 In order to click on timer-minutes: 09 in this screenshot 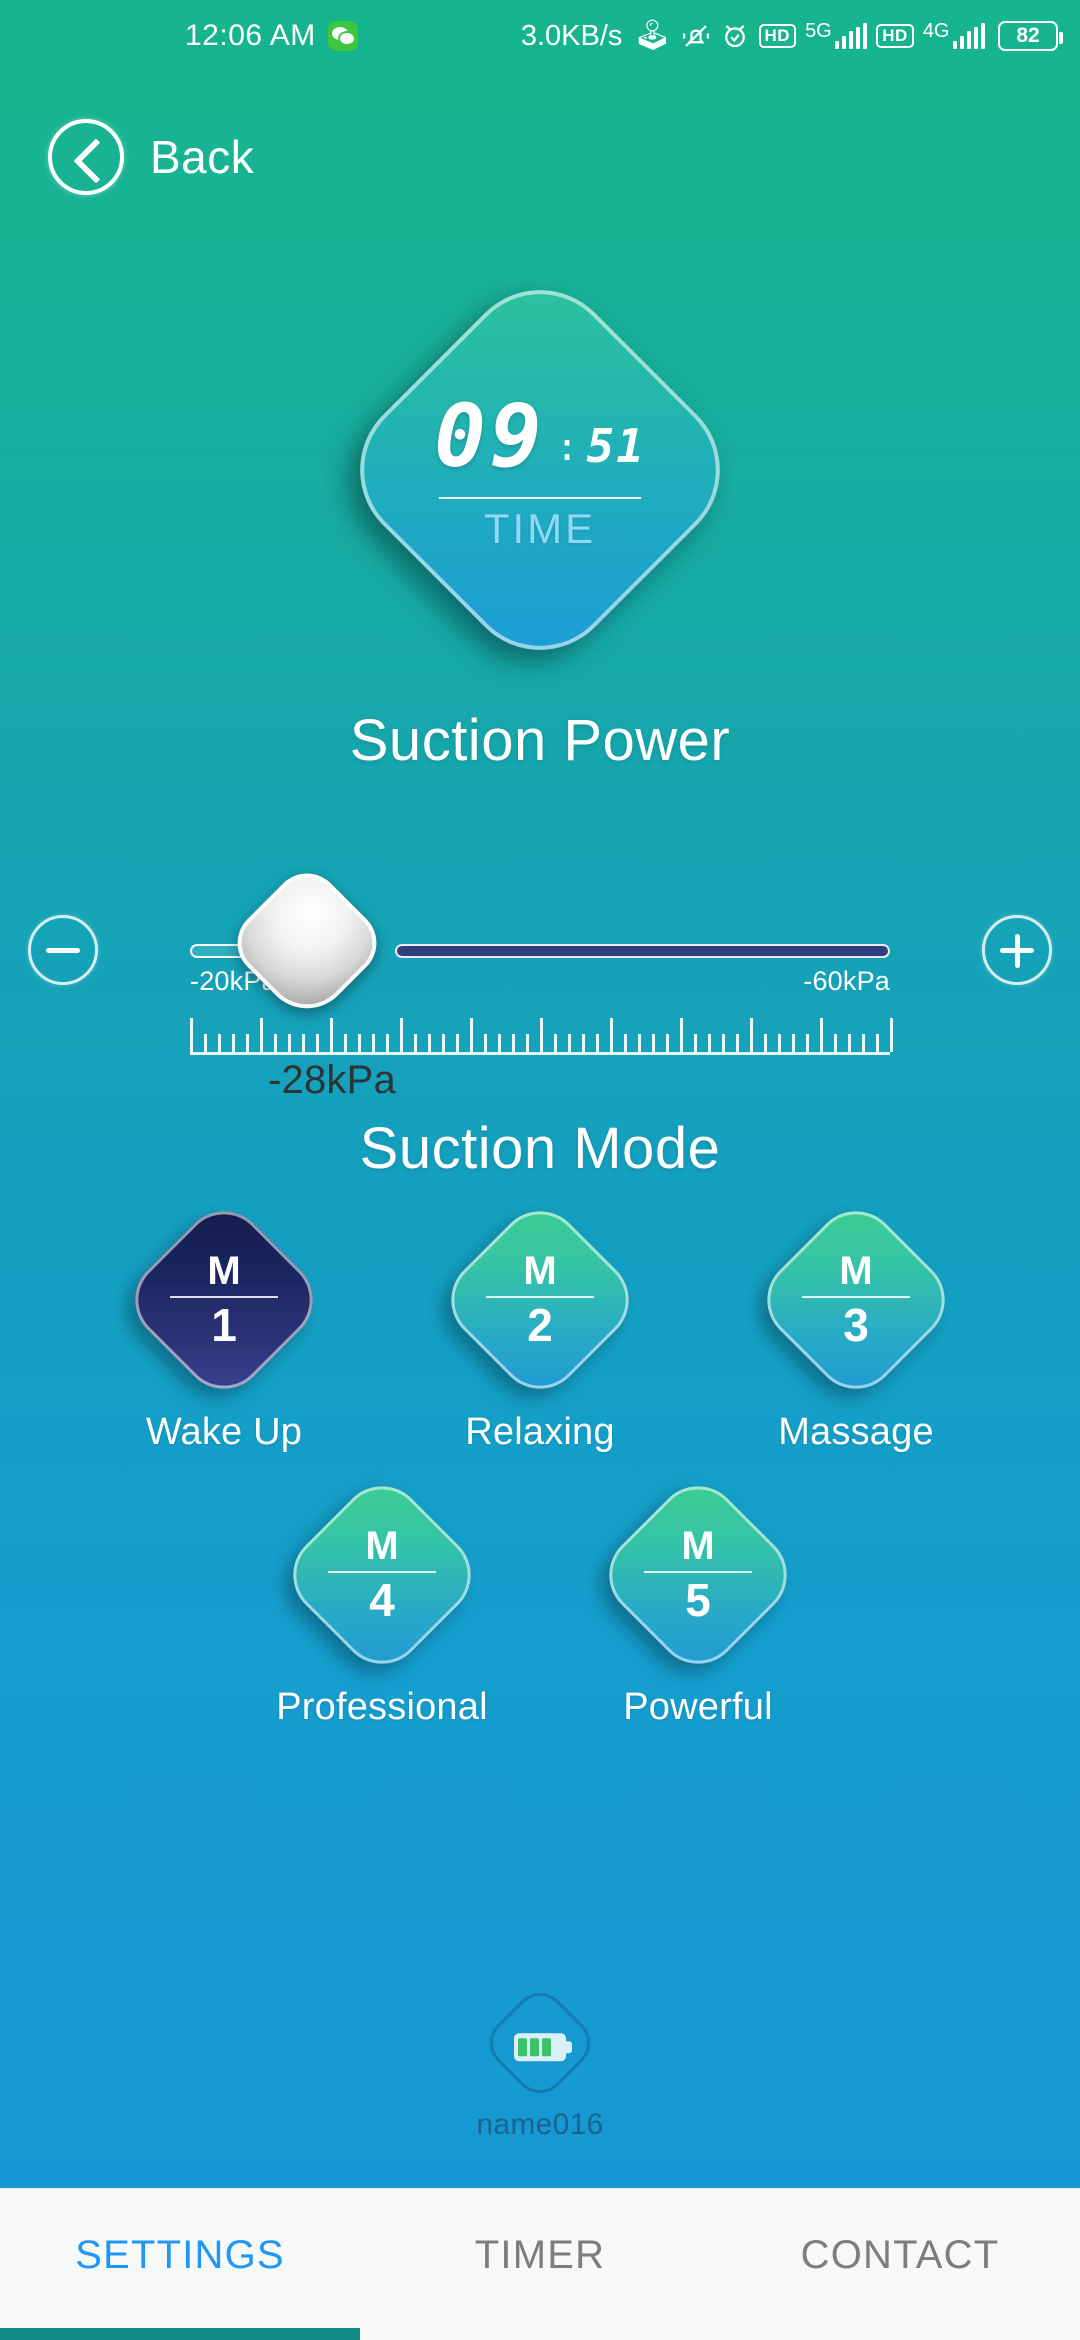, I will do `click(490, 437)`.